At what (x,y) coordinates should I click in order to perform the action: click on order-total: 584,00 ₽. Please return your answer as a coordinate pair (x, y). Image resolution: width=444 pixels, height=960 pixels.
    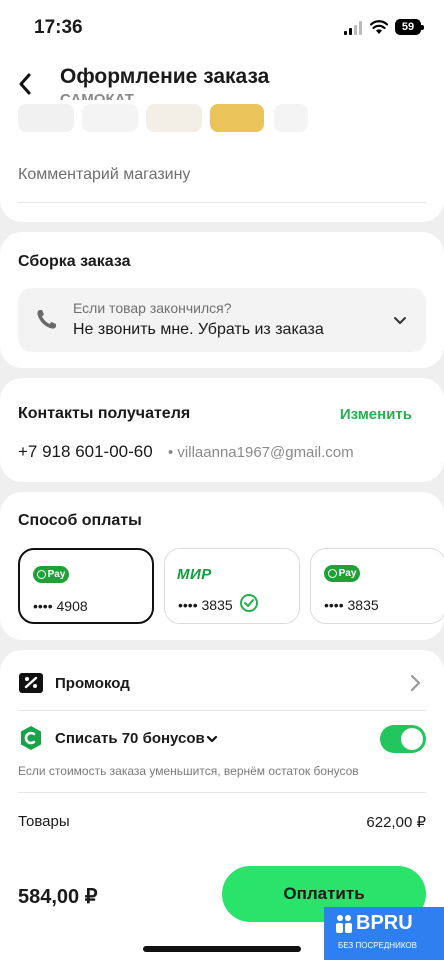
    Looking at the image, I should click on (58, 897).